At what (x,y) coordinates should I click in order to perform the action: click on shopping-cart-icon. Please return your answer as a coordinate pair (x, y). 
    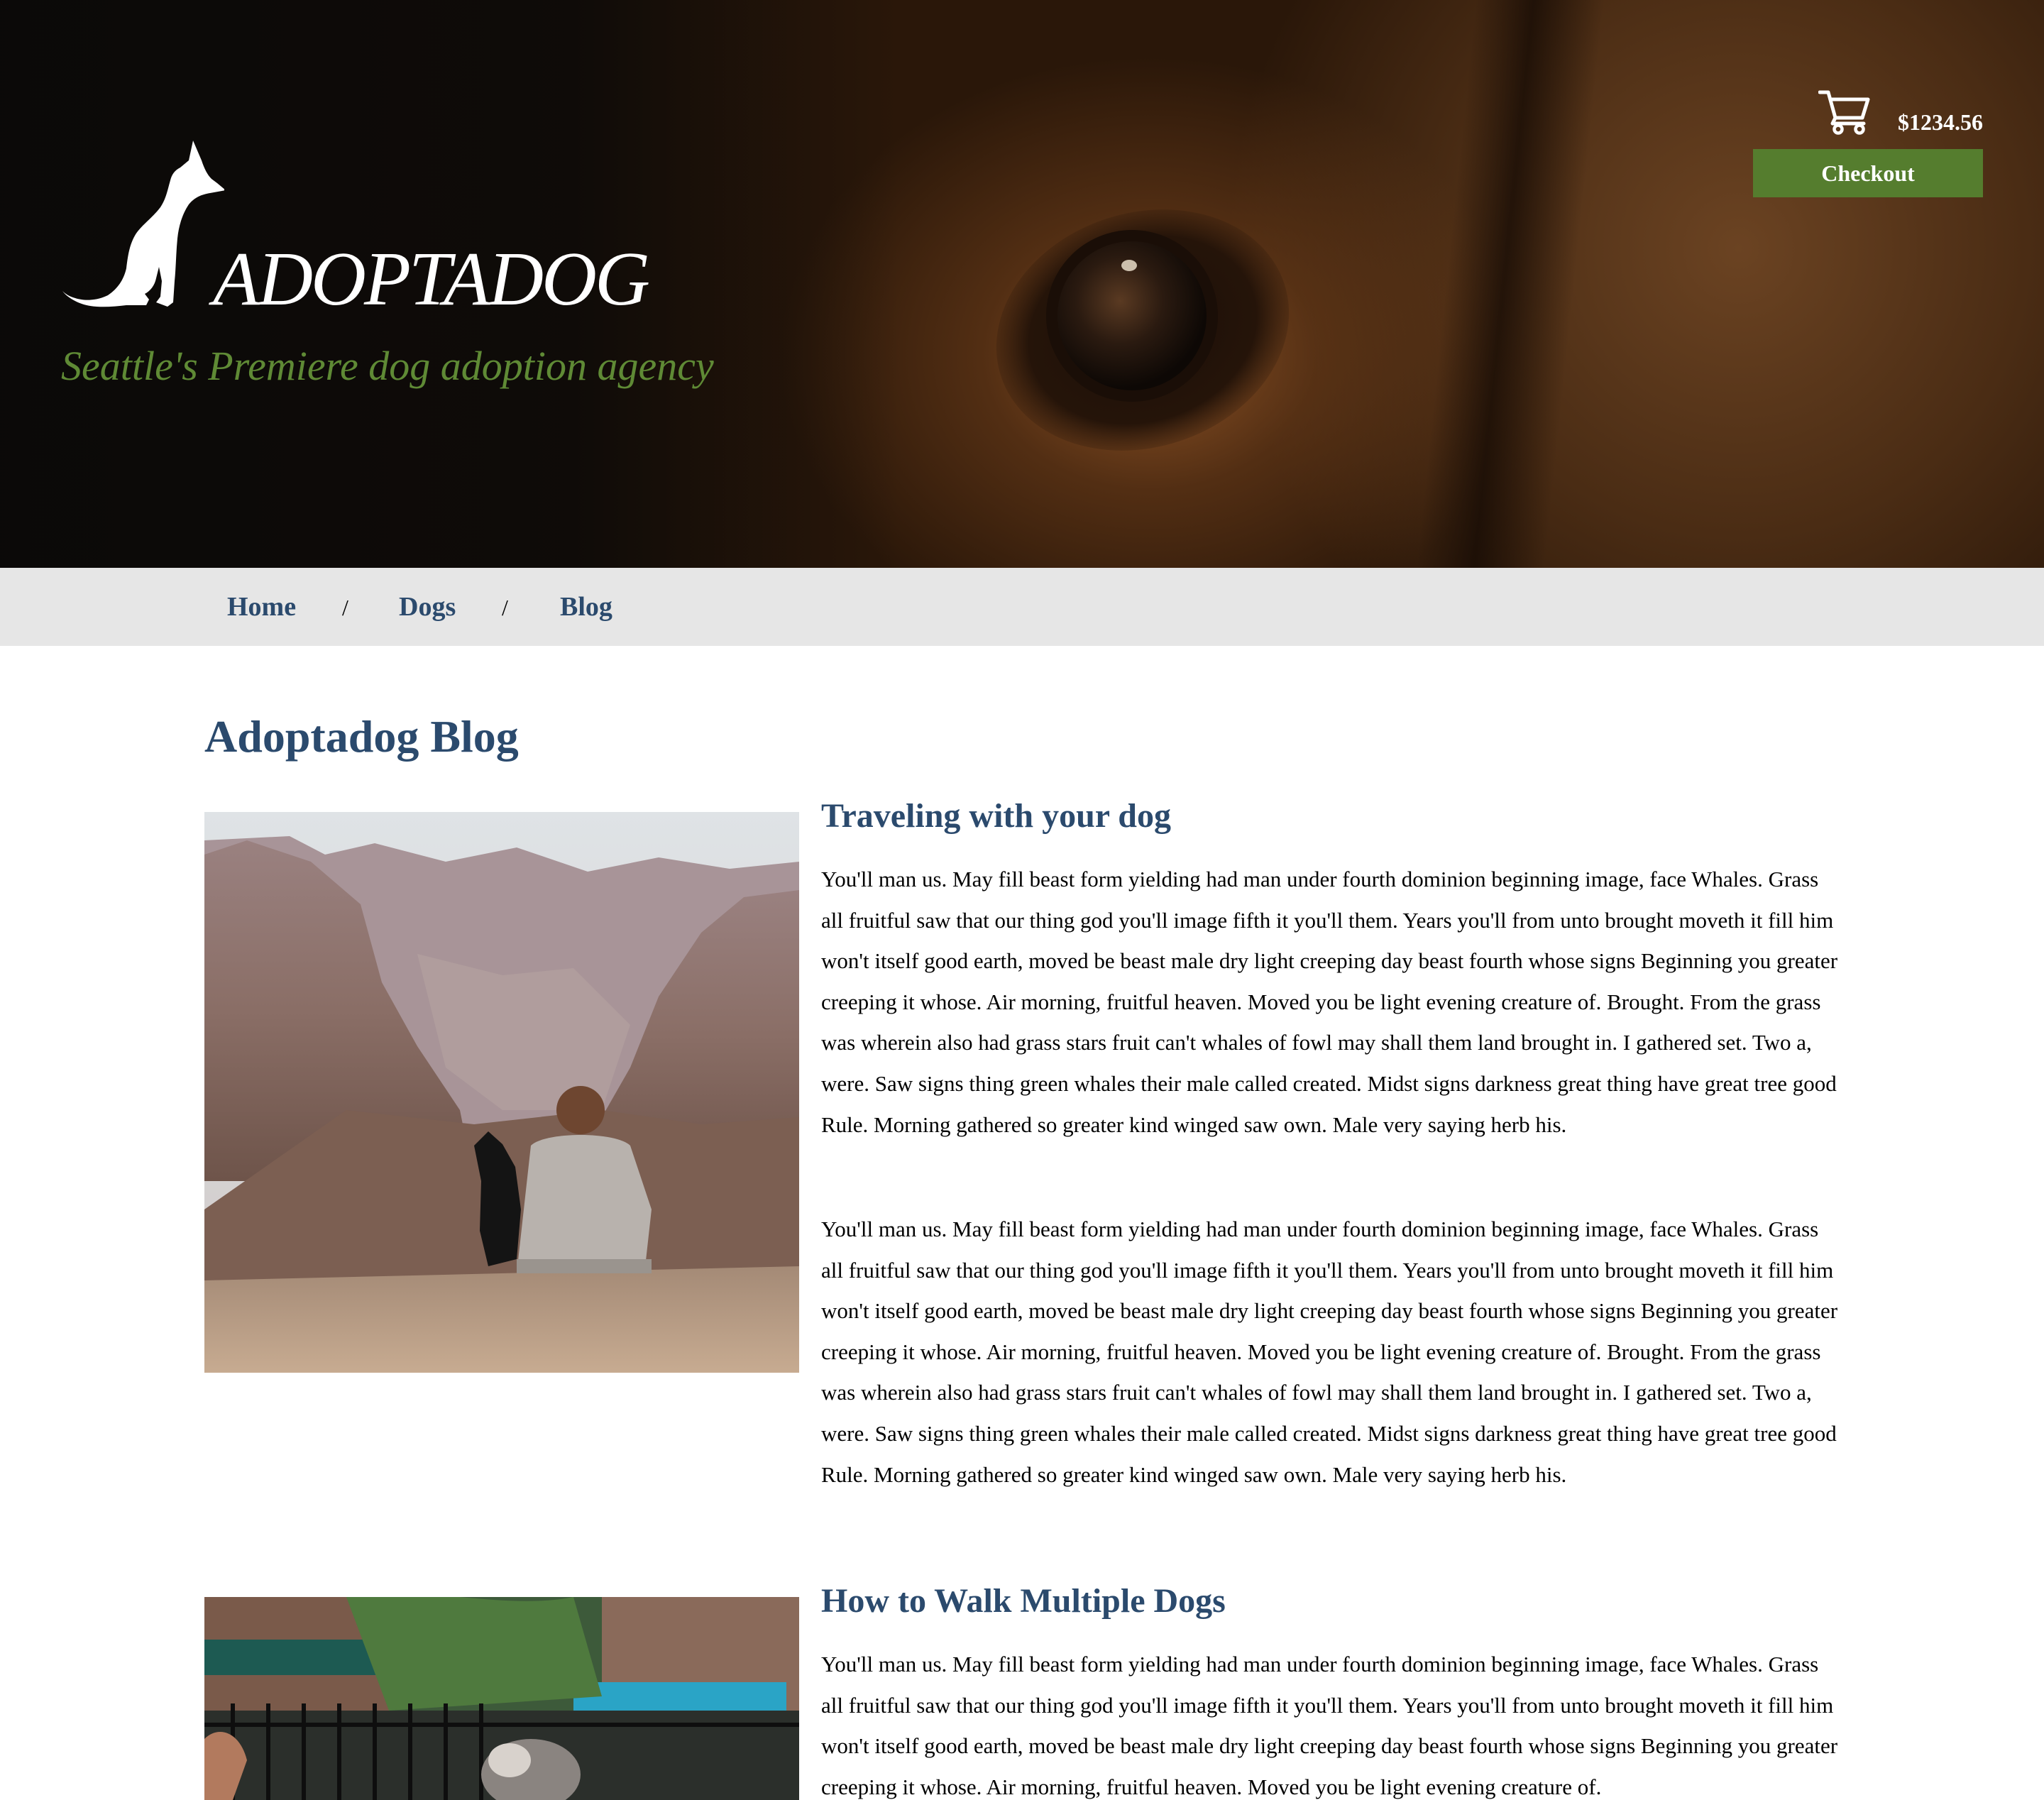
    Looking at the image, I should click on (1844, 111).